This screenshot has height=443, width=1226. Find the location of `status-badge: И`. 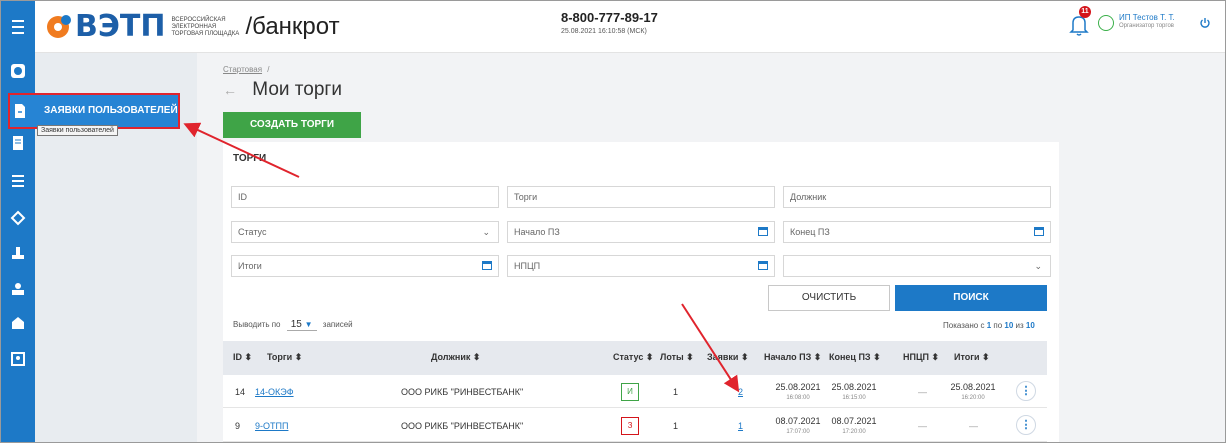

status-badge: И is located at coordinates (630, 392).